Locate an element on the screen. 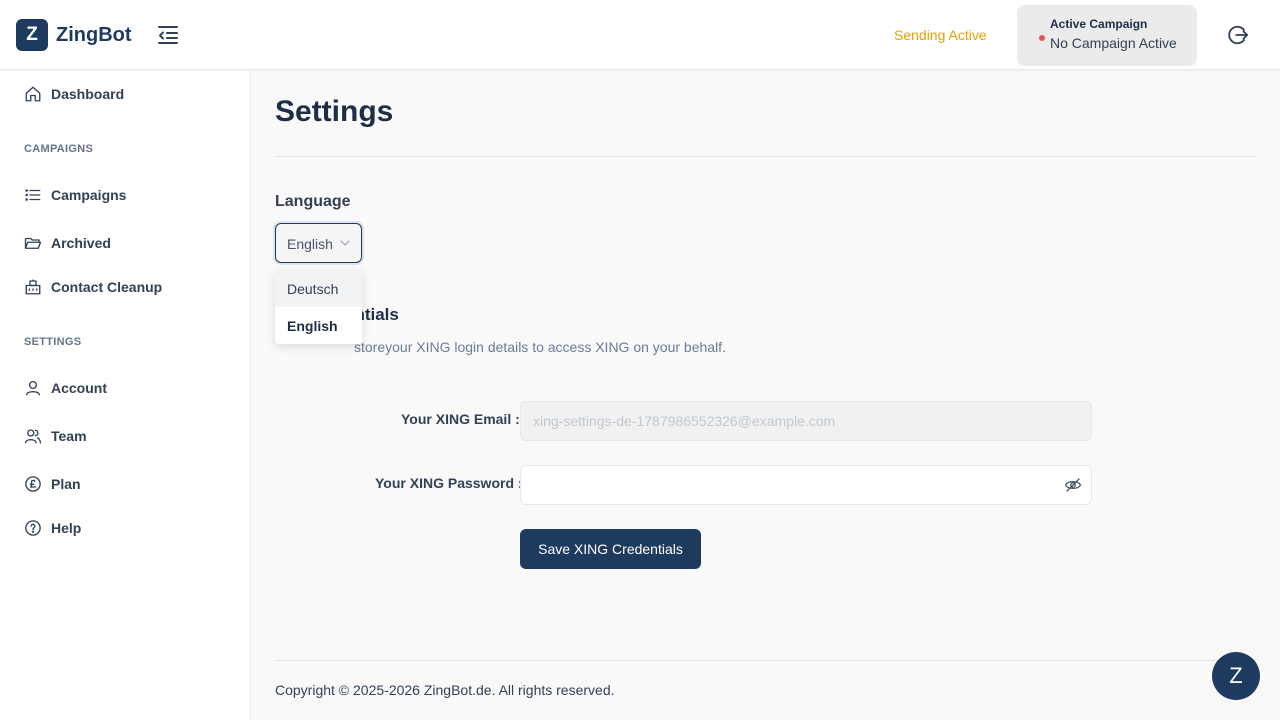  sidebar-item-campaigns: Campaigns is located at coordinates (75, 195).